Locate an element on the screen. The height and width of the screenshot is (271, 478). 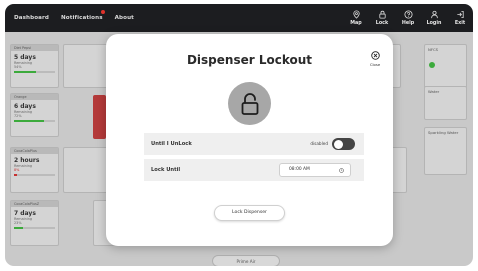
lock-label: Lock is located at coordinates (382, 23).